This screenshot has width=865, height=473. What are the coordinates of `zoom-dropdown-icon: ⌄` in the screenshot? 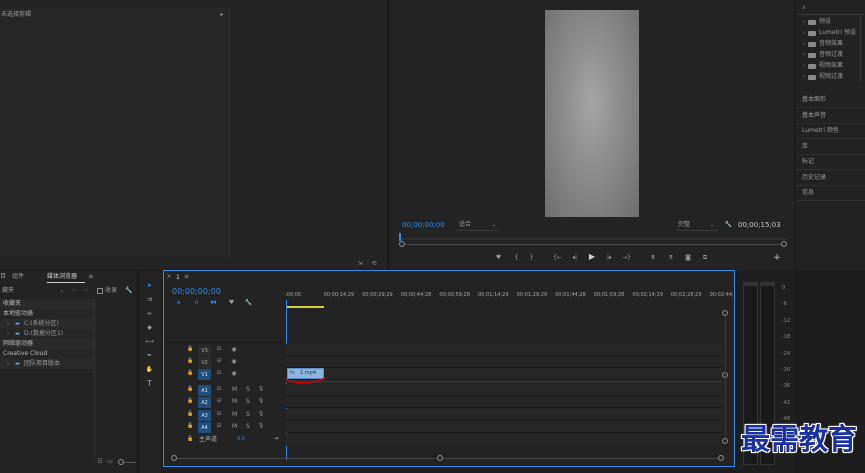 It's located at (494, 225).